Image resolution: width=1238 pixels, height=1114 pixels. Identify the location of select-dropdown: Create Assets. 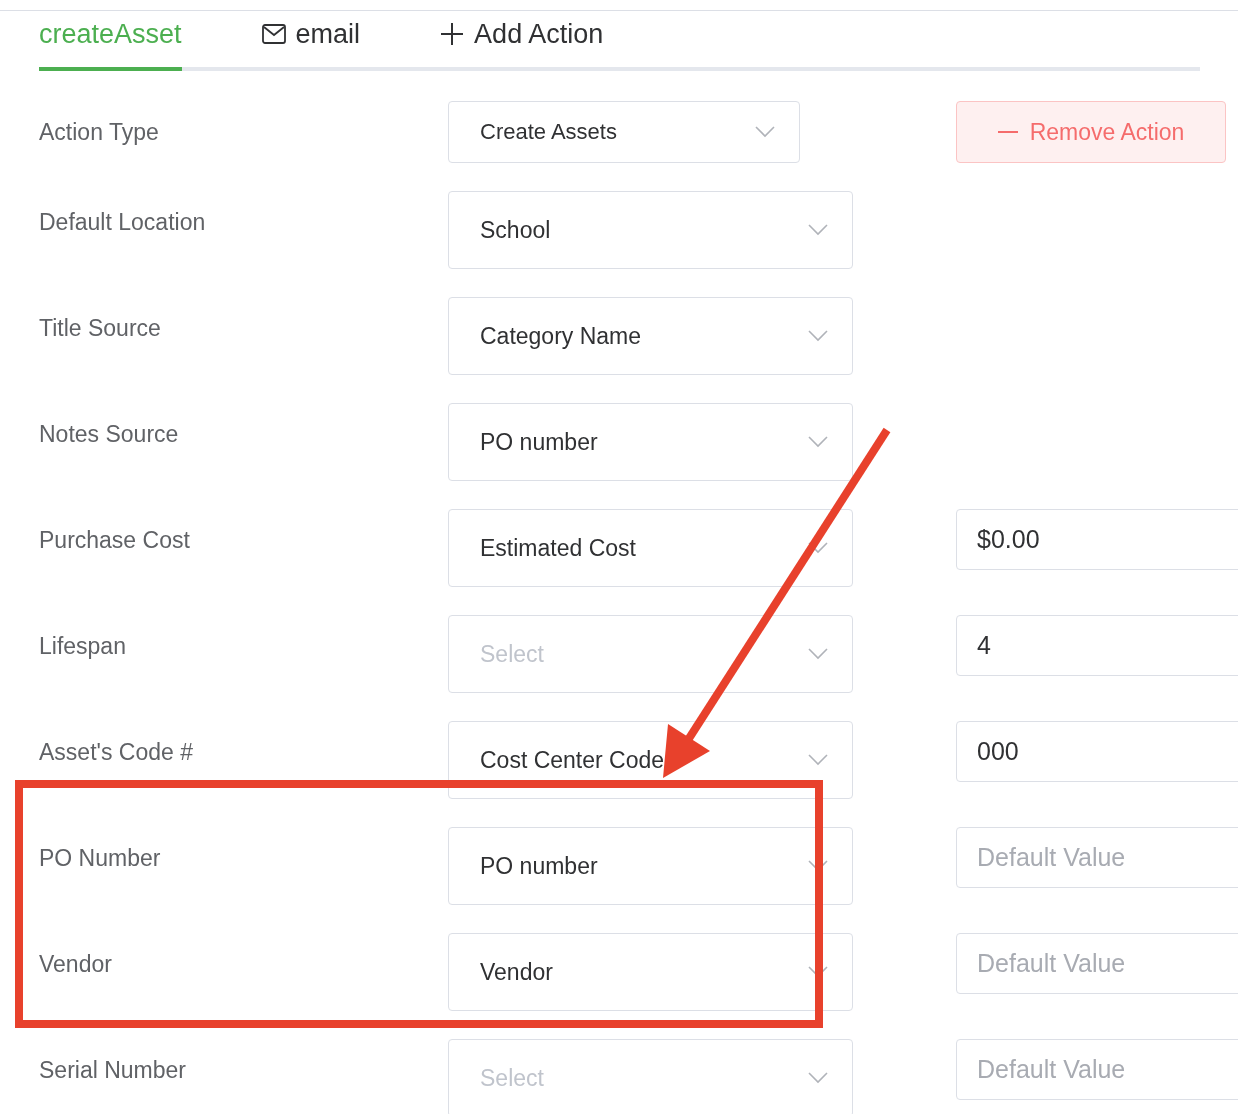
(624, 132).